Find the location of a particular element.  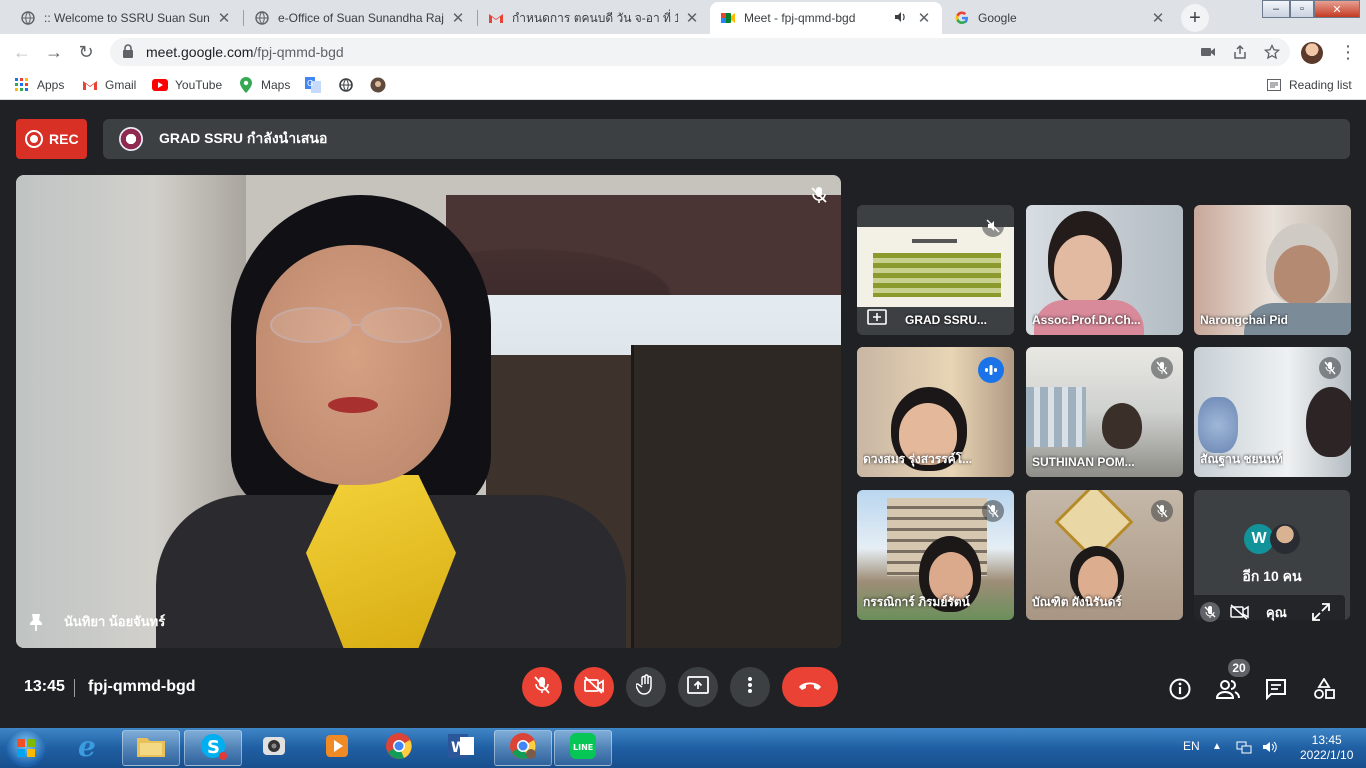

taskbar-explorer is located at coordinates (151, 748).